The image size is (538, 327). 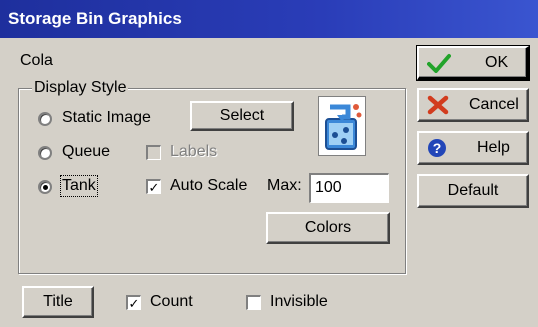 I want to click on static-image-radio, so click(x=45, y=119).